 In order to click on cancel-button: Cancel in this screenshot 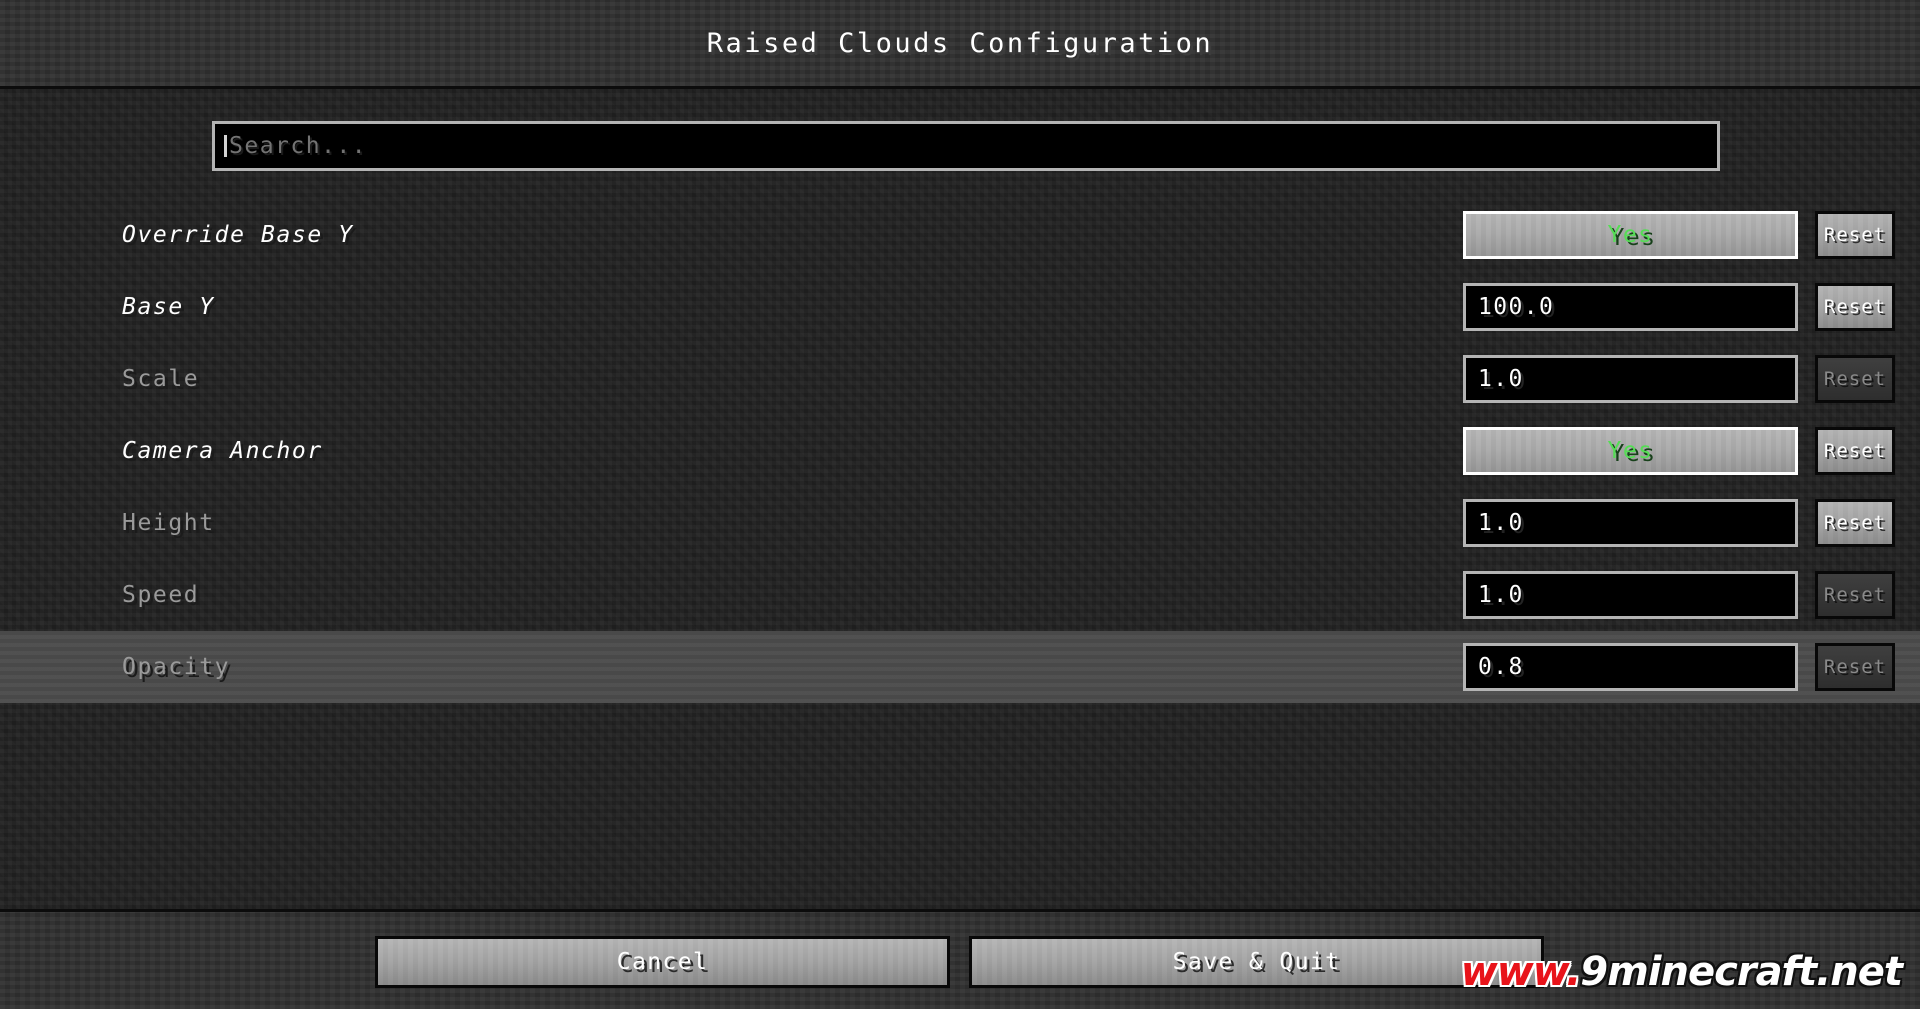, I will do `click(662, 962)`.